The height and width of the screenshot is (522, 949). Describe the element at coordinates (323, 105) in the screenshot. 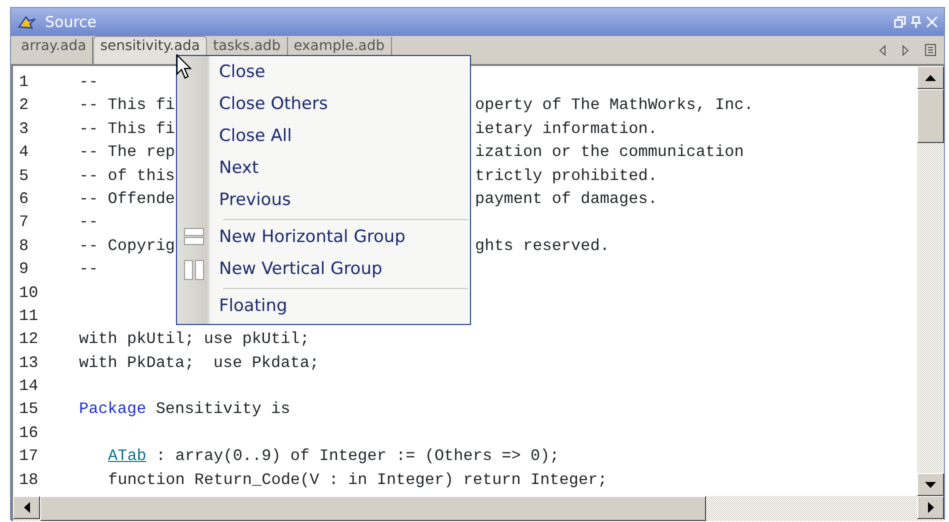

I see `menu-item: Close Others` at that location.